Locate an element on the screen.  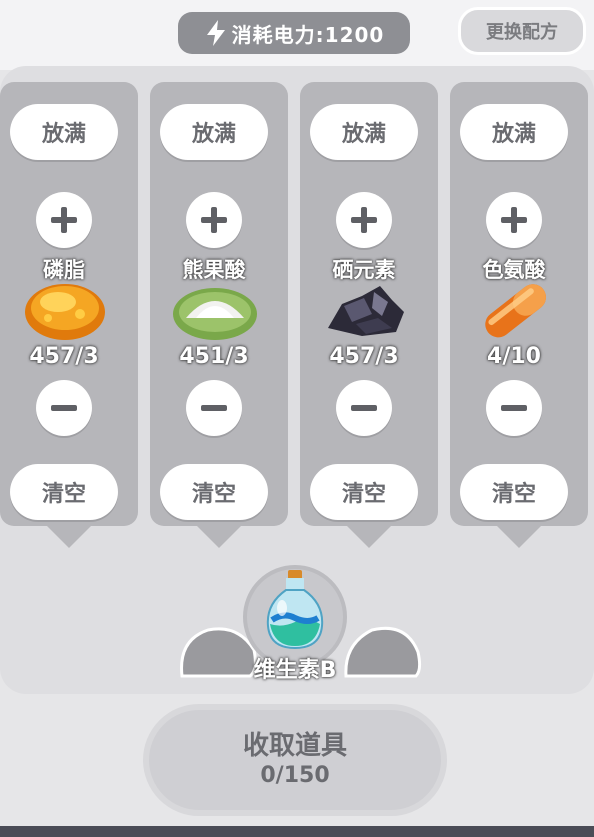
power-consumption-label: 消耗电力:1200 is located at coordinates (308, 34).